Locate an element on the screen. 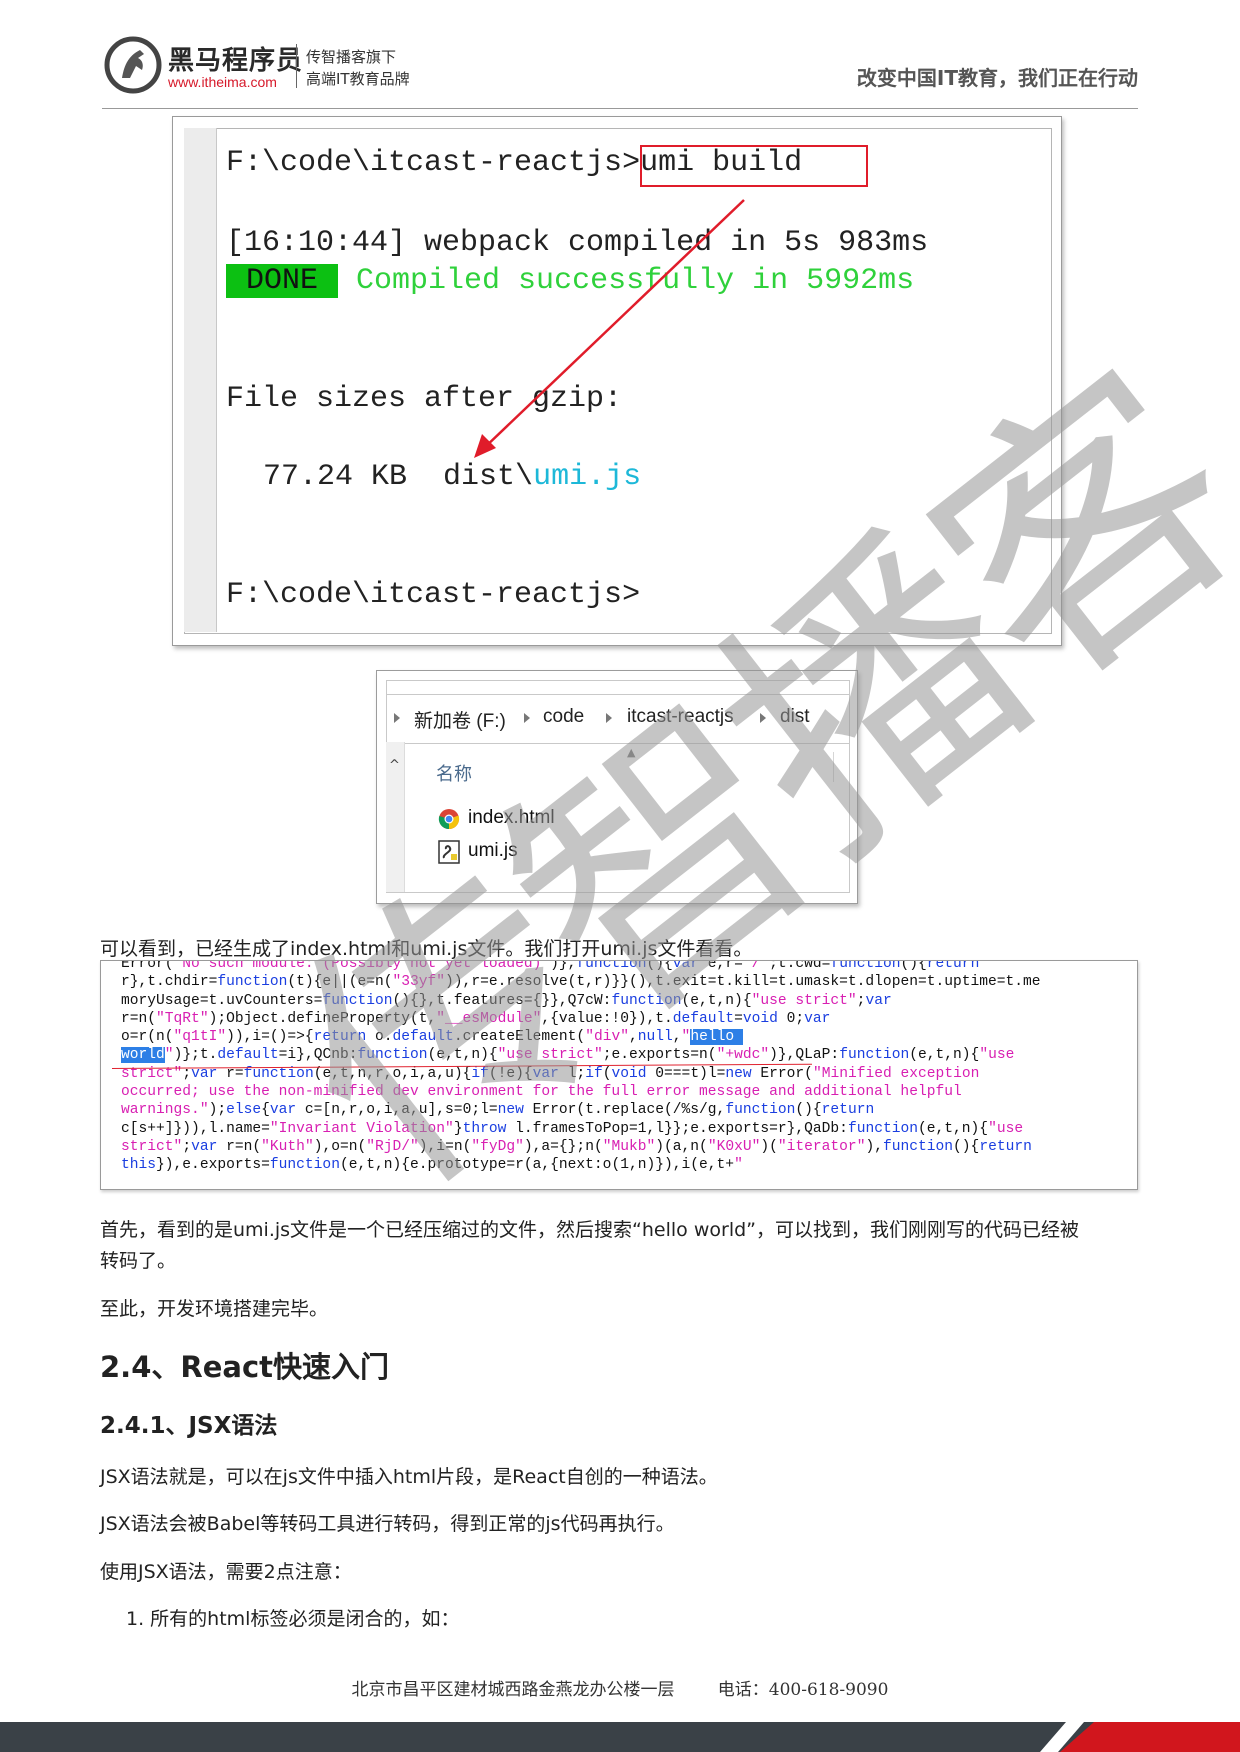  breadcrumb-chevron-icon is located at coordinates (397, 718).